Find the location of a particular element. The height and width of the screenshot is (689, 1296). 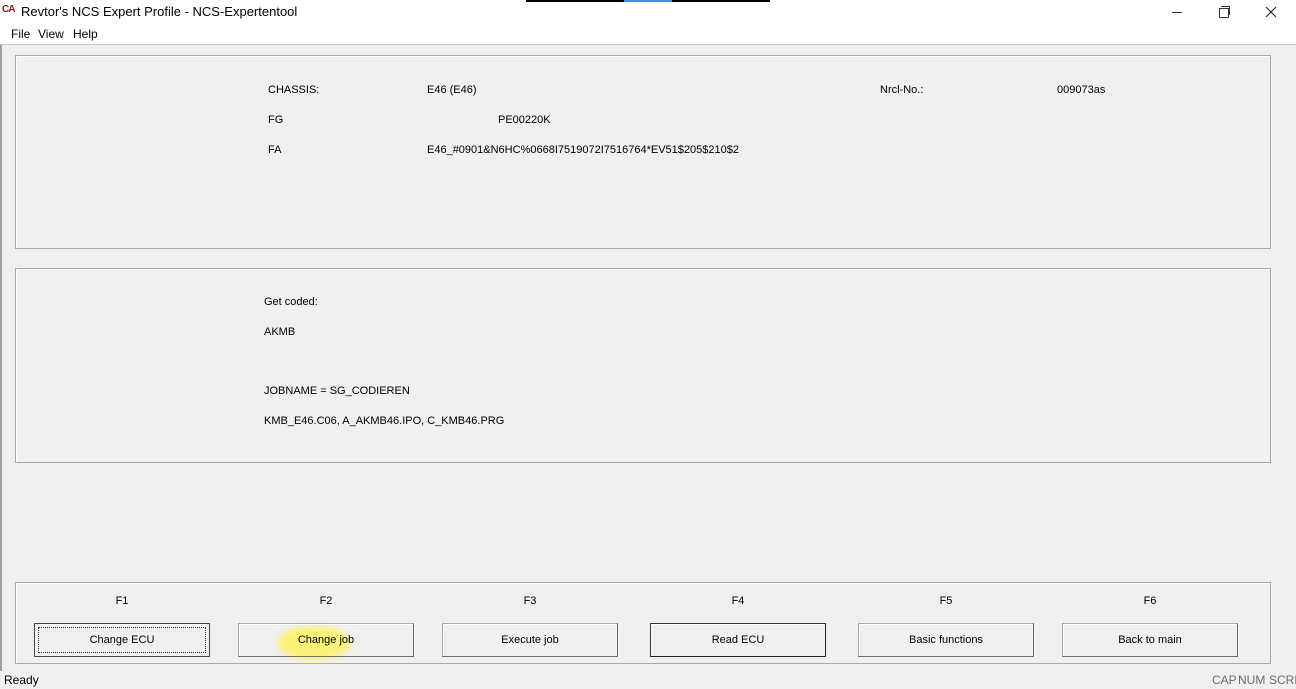

app-logo-icon: CA is located at coordinates (10, 10).